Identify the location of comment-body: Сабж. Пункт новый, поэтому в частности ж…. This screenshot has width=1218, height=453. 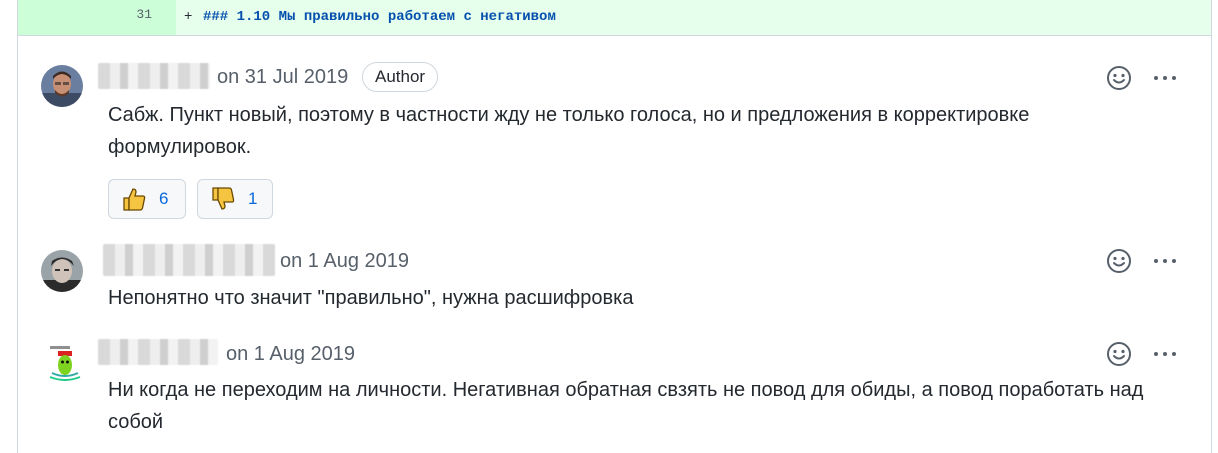
(569, 131).